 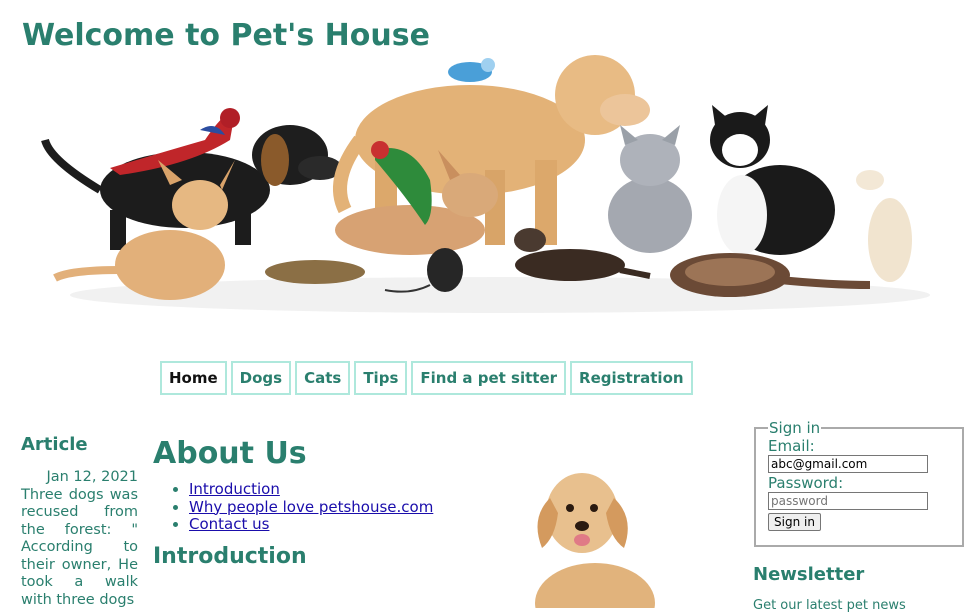 I want to click on nav-find-pet-sitter: Find a pet sitter, so click(x=489, y=378).